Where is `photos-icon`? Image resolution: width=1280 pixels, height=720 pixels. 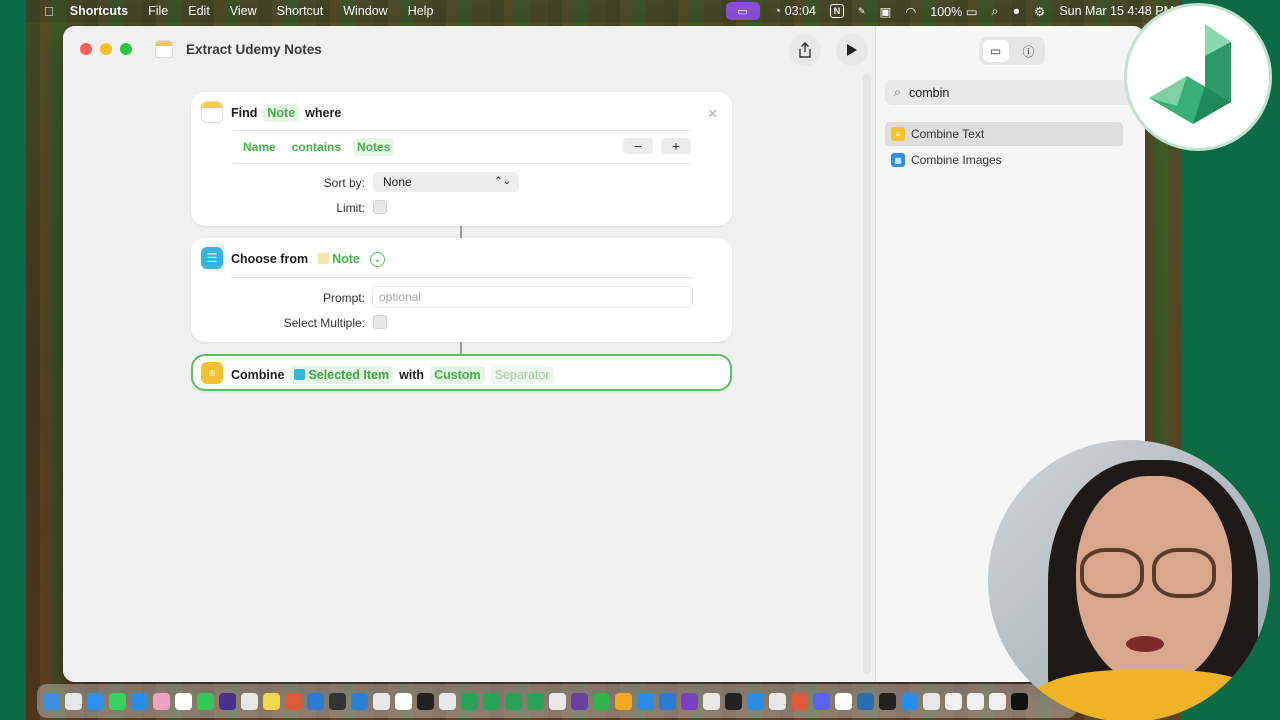 photos-icon is located at coordinates (161, 701).